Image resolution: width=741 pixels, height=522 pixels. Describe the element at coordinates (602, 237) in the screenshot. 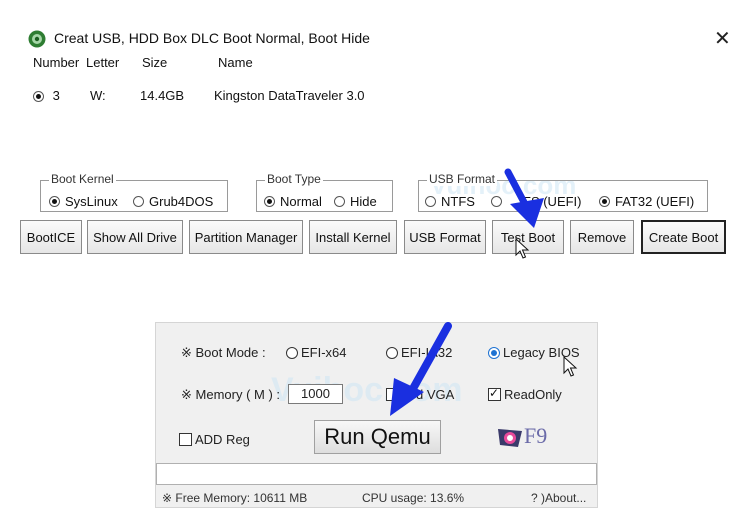

I see `remove-button: Remove` at that location.